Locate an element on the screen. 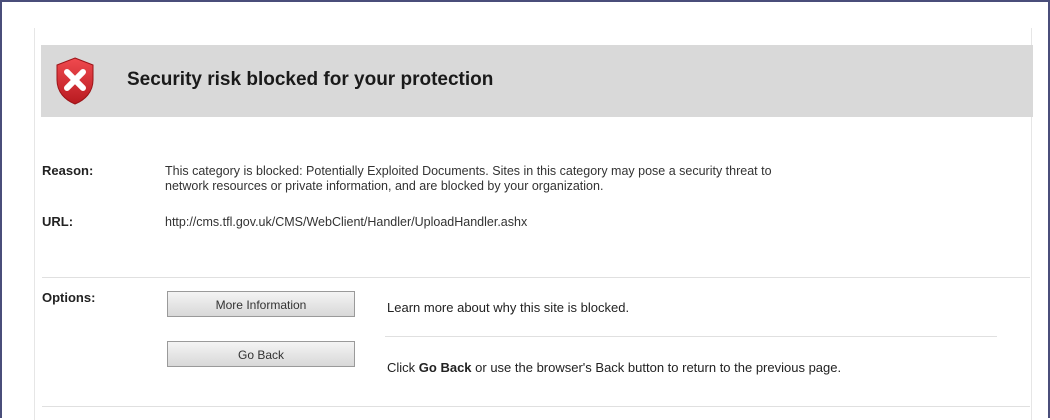 This screenshot has width=1050, height=420. more-information-button: More Information is located at coordinates (261, 304).